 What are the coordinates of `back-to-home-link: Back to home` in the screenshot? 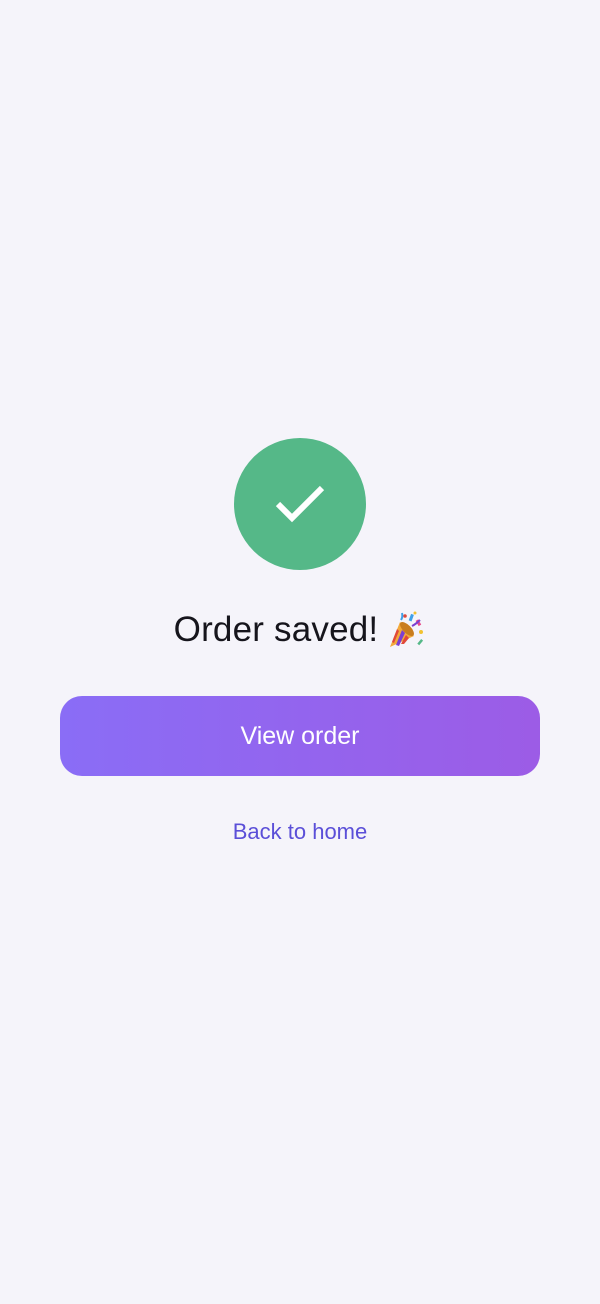 It's located at (300, 832).